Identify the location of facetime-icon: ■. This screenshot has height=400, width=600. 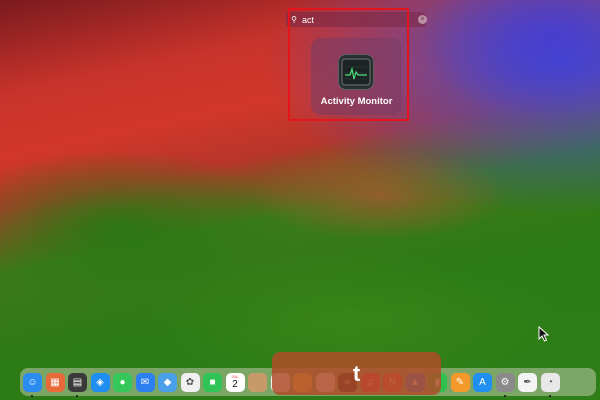
(212, 382).